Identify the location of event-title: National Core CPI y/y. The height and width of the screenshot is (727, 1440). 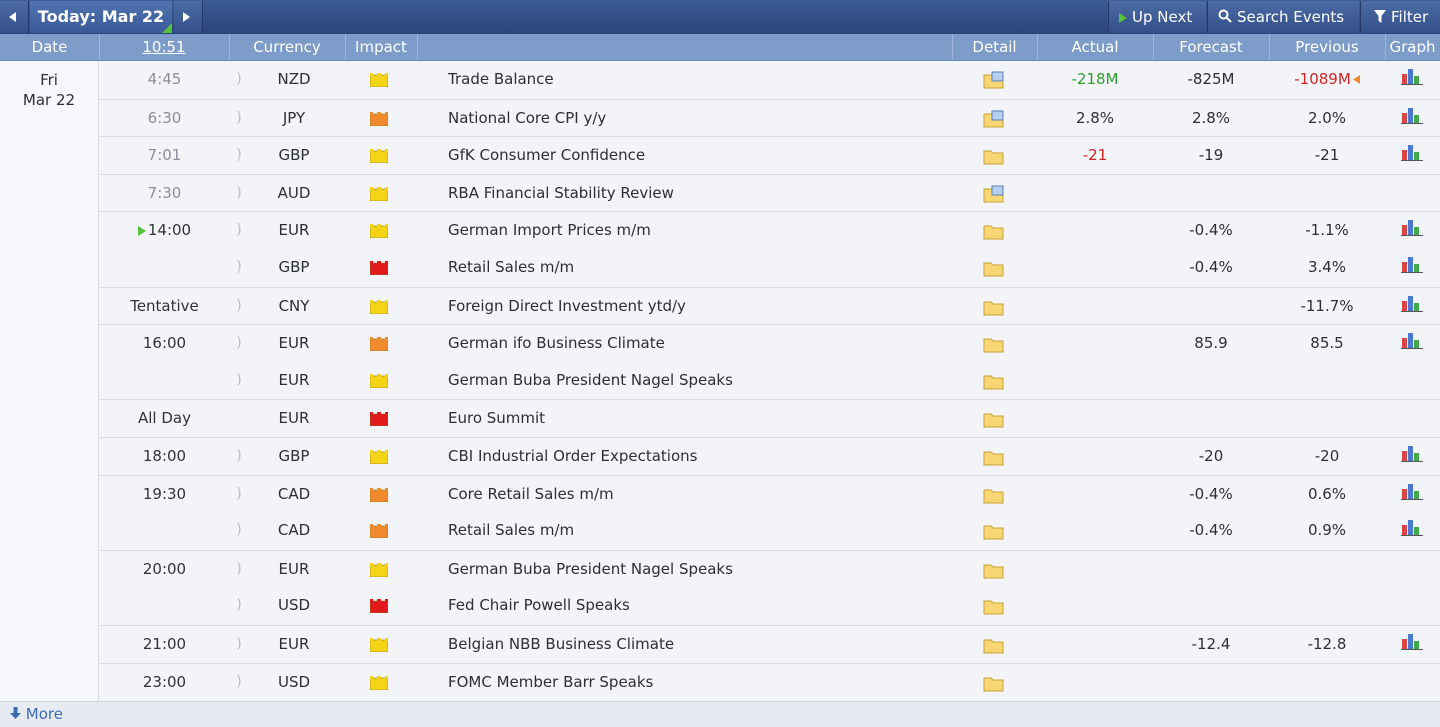
(698, 118).